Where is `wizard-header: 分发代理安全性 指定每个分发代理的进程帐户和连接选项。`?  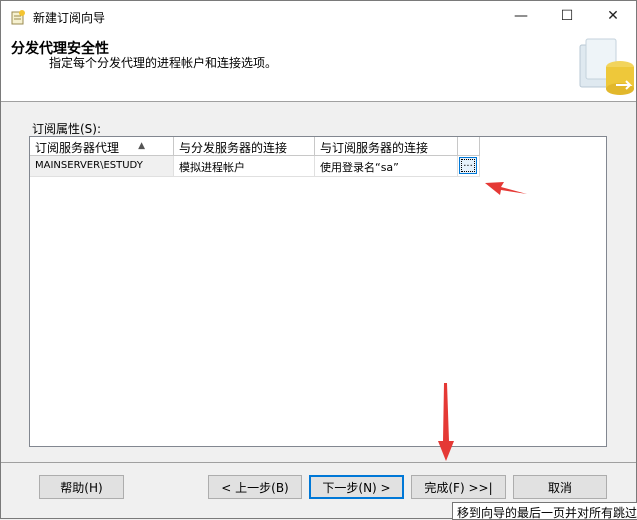 wizard-header: 分发代理安全性 指定每个分发代理的进程帐户和连接选项。 is located at coordinates (318, 66).